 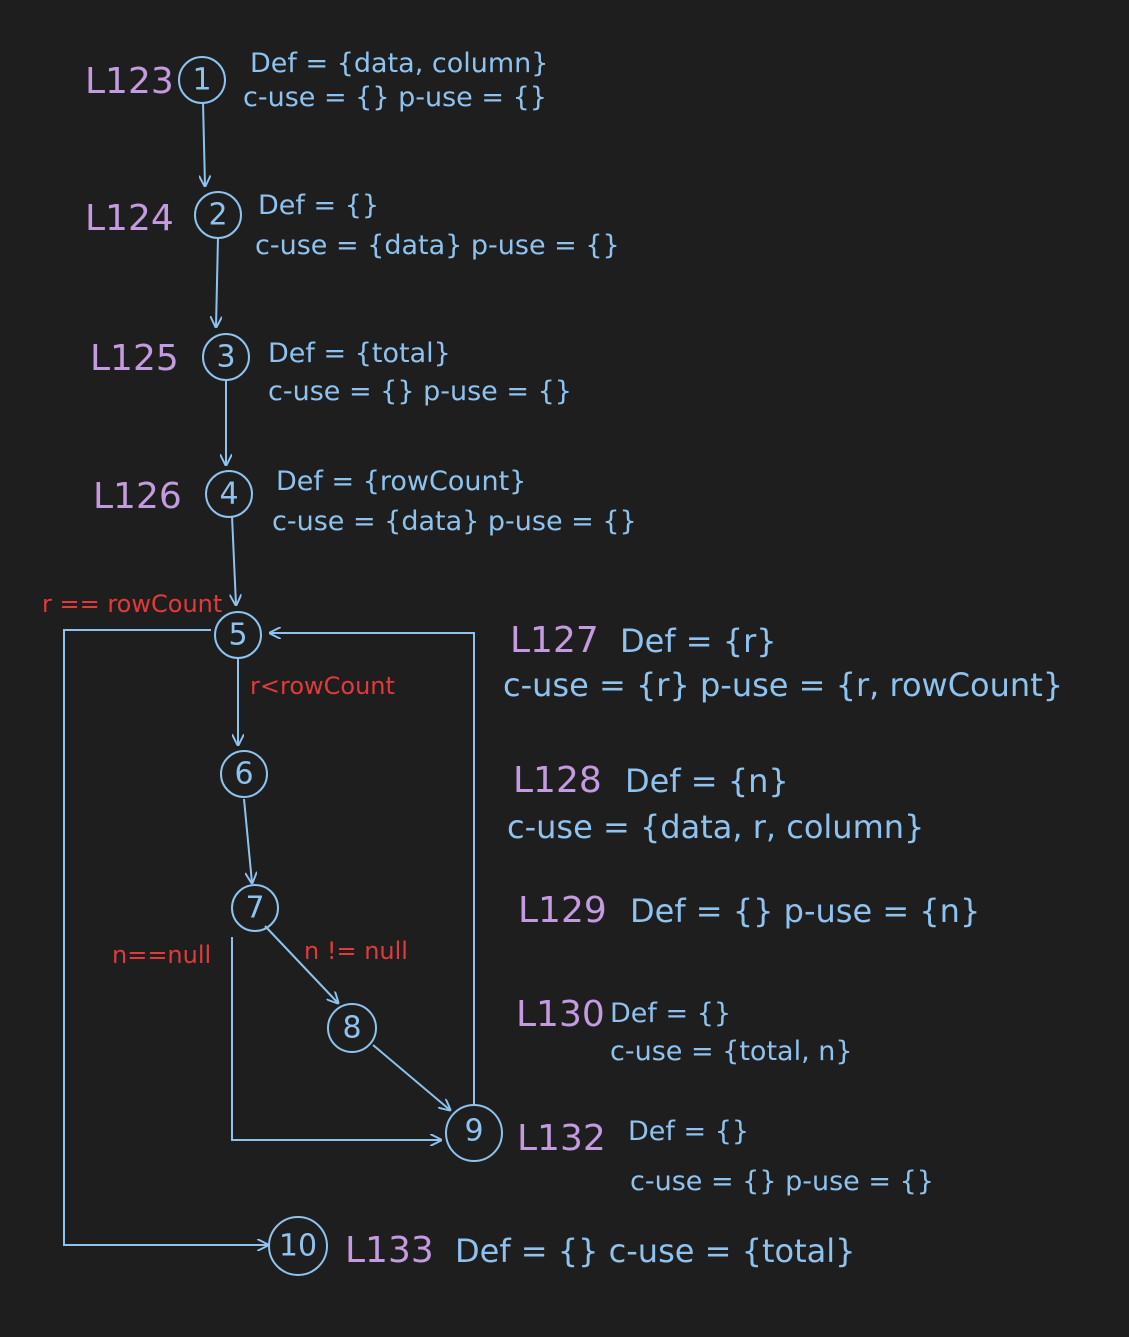 I want to click on node-7-number: 7, so click(x=254, y=908).